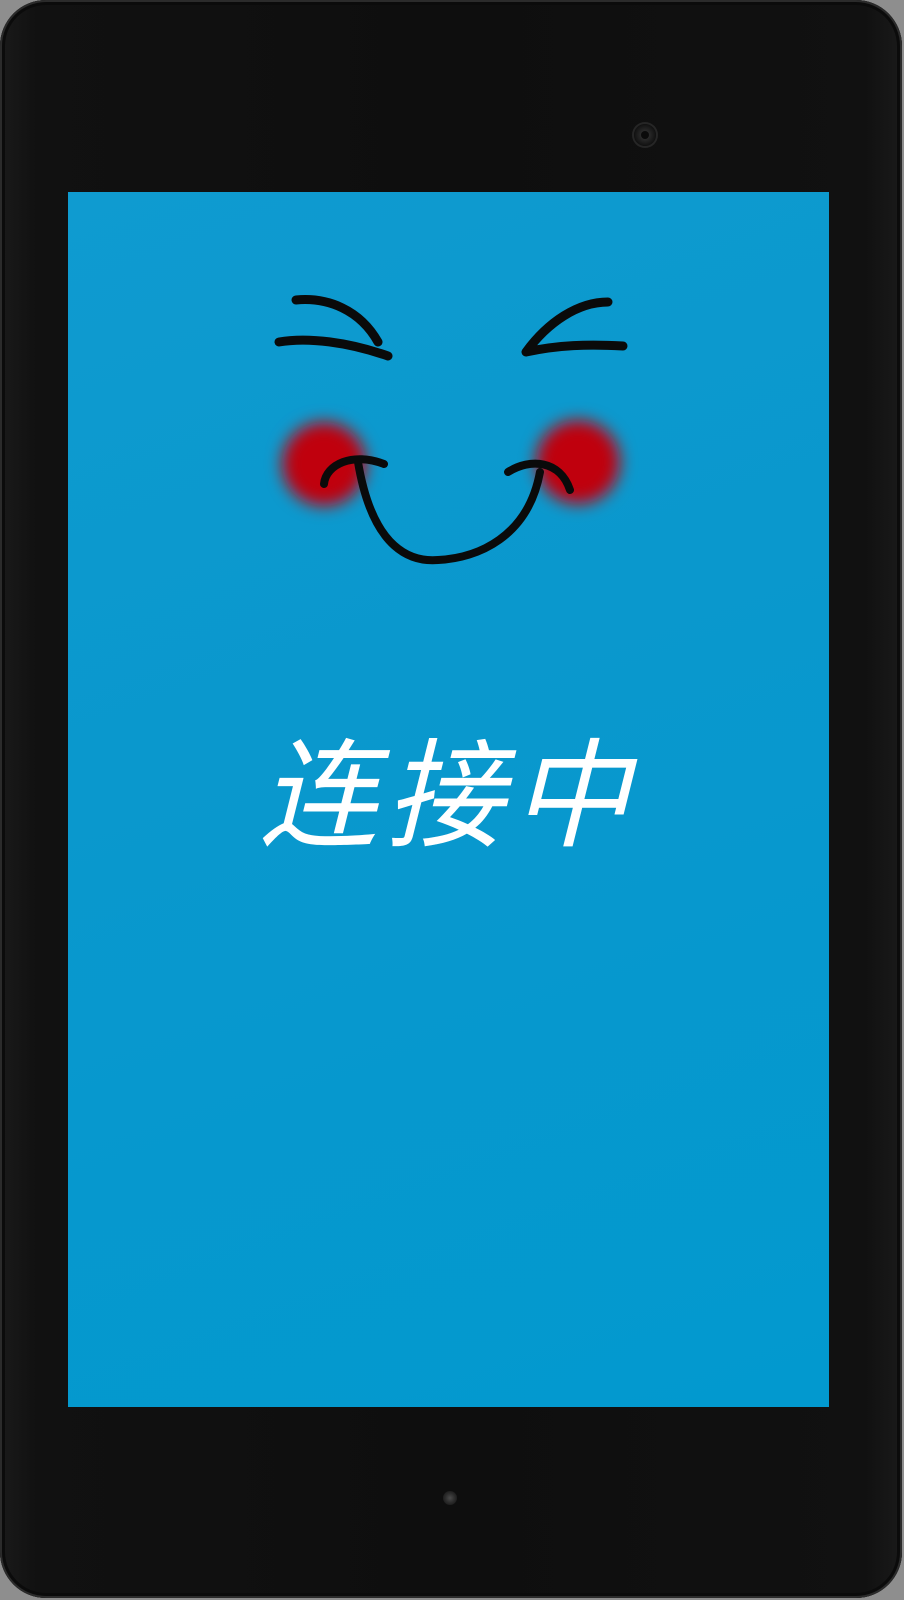 The width and height of the screenshot is (904, 1600). Describe the element at coordinates (448, 796) in the screenshot. I see `connecting-status-text: 连接中` at that location.